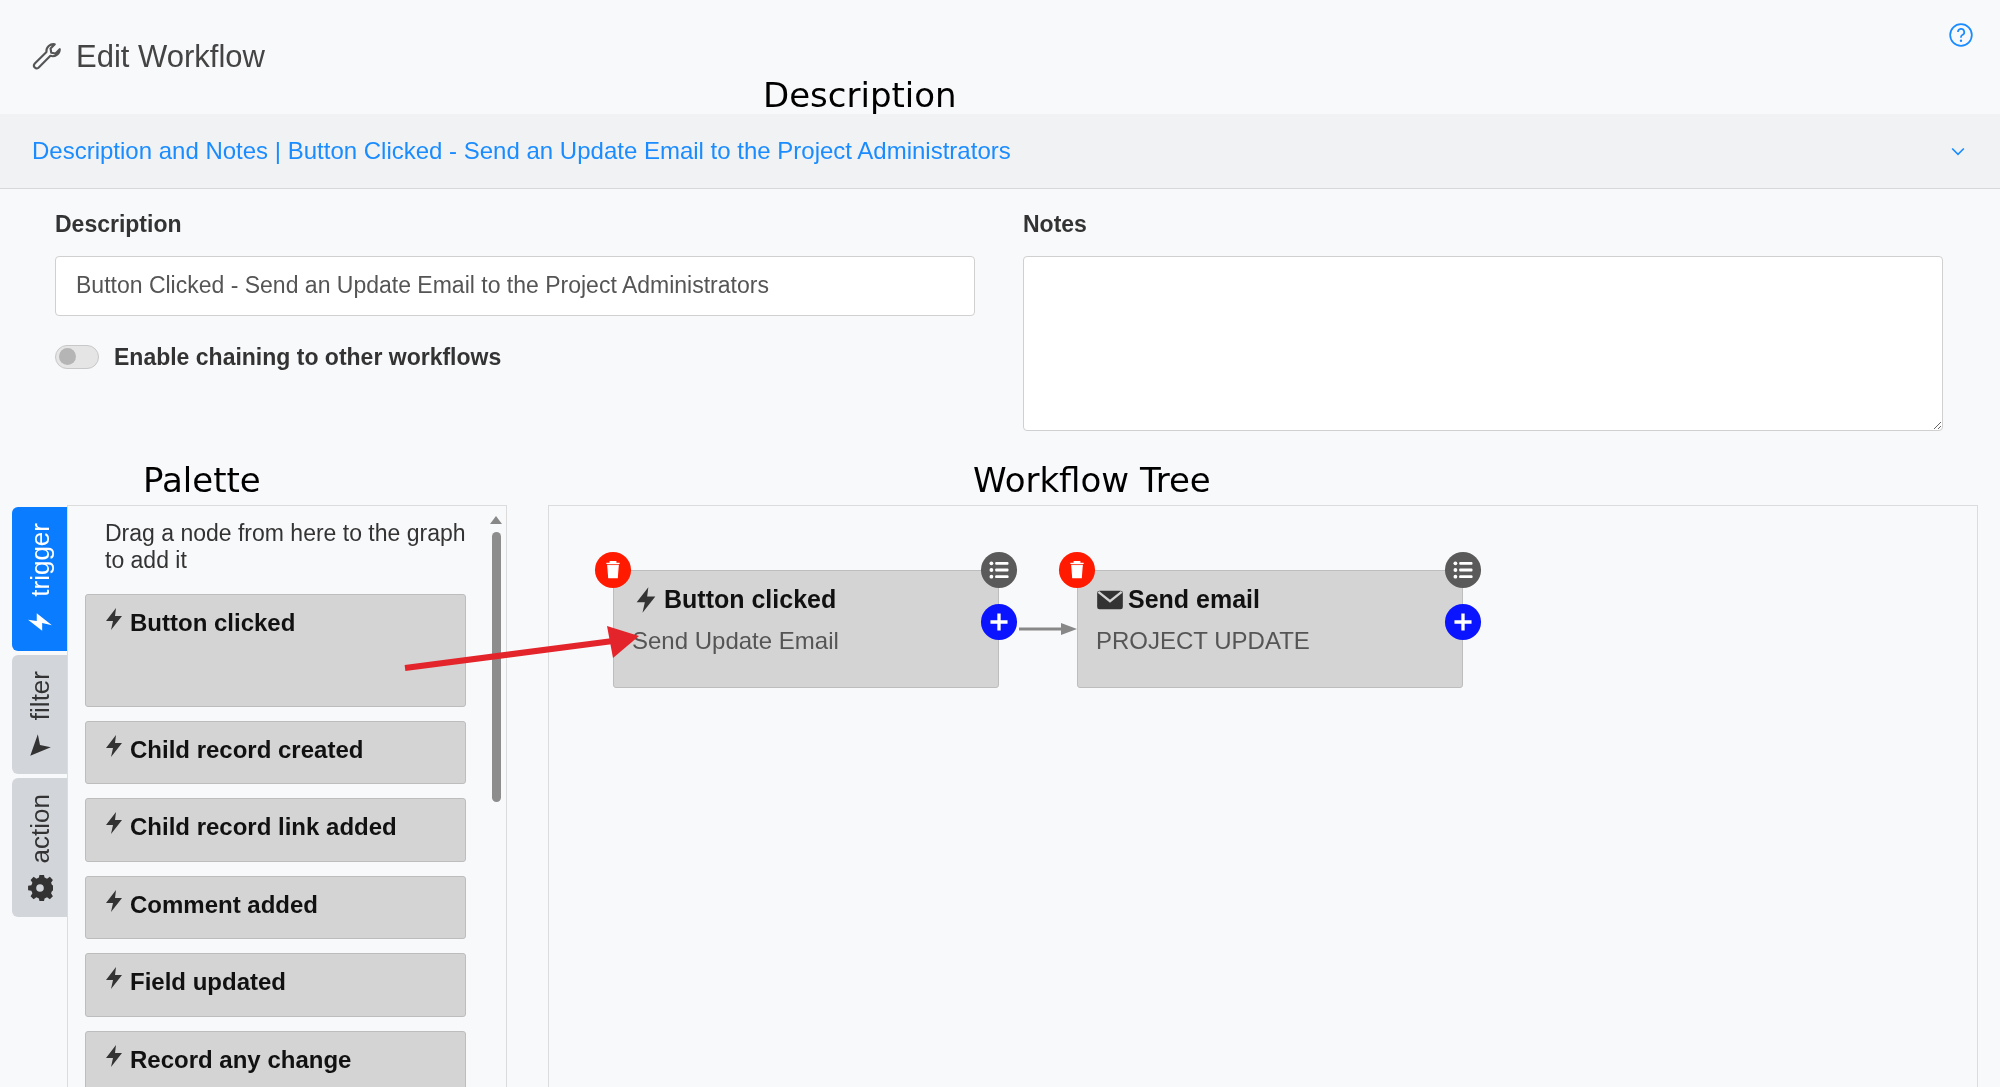 Image resolution: width=2000 pixels, height=1087 pixels. What do you see at coordinates (1203, 640) in the screenshot?
I see `node-subtitle: PROJECT UPDATE` at bounding box center [1203, 640].